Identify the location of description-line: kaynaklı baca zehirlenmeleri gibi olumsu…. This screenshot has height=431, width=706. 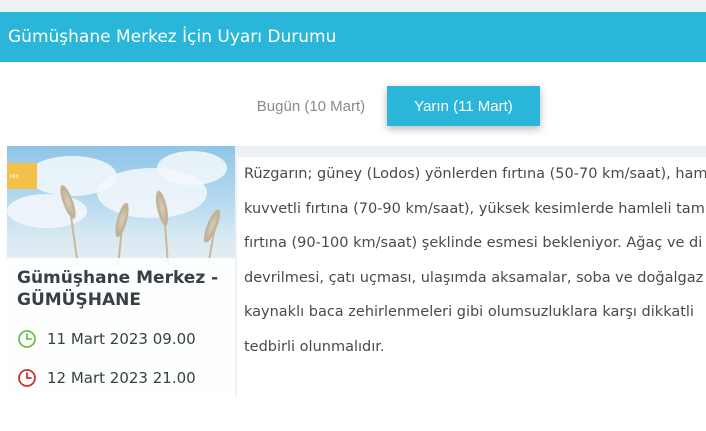
(469, 312).